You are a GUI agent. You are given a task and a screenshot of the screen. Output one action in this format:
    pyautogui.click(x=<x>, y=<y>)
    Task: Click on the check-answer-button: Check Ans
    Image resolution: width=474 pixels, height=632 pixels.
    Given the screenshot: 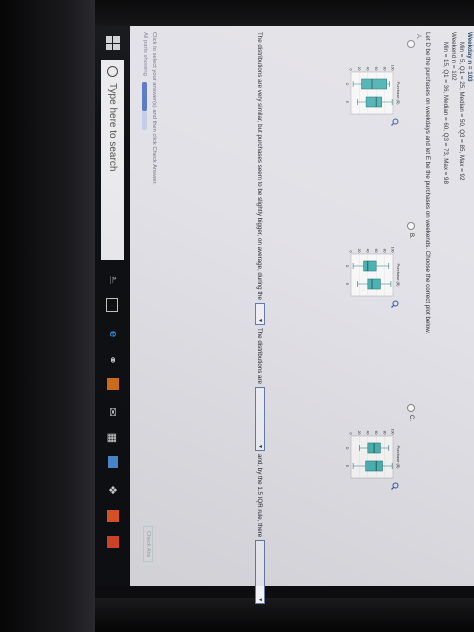 What is the action you would take?
    pyautogui.click(x=148, y=544)
    